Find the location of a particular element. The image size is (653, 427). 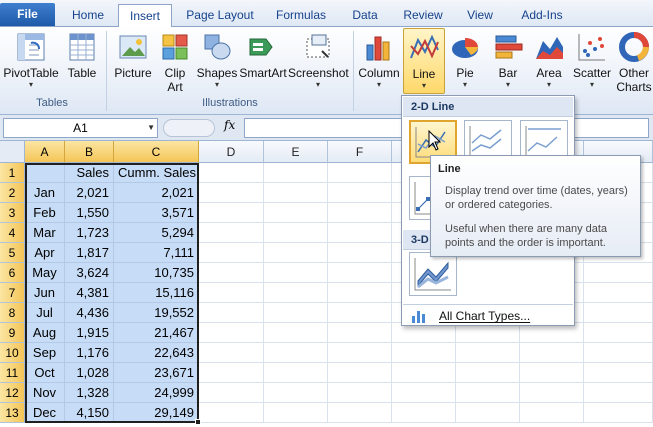

3d-line-thumb is located at coordinates (433, 274).